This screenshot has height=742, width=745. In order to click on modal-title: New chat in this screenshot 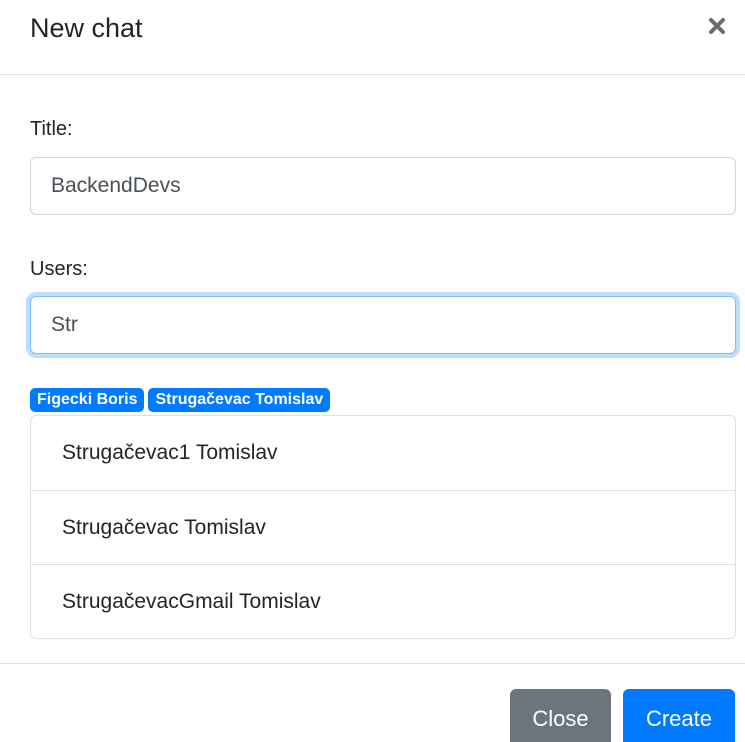, I will do `click(86, 28)`.